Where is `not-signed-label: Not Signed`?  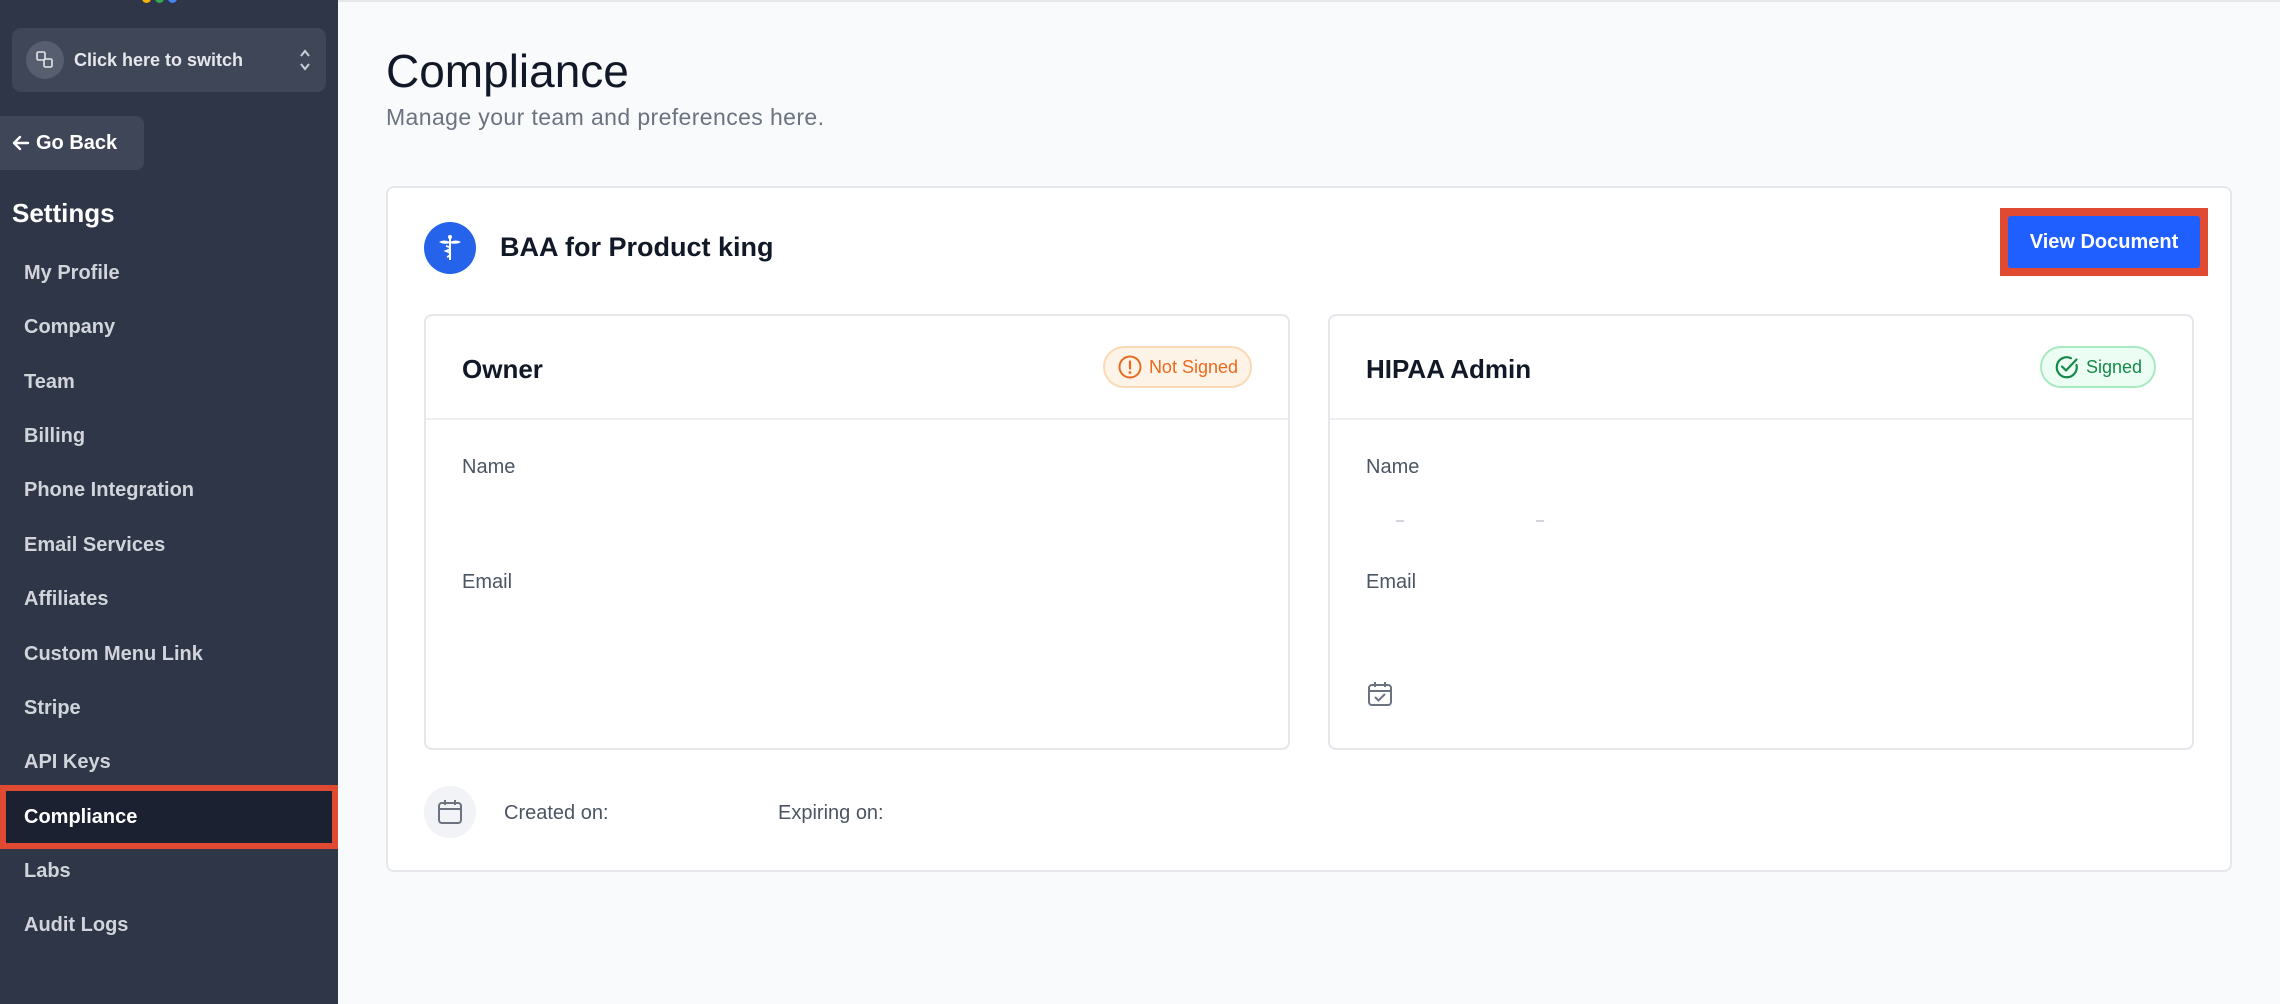
not-signed-label: Not Signed is located at coordinates (1193, 366).